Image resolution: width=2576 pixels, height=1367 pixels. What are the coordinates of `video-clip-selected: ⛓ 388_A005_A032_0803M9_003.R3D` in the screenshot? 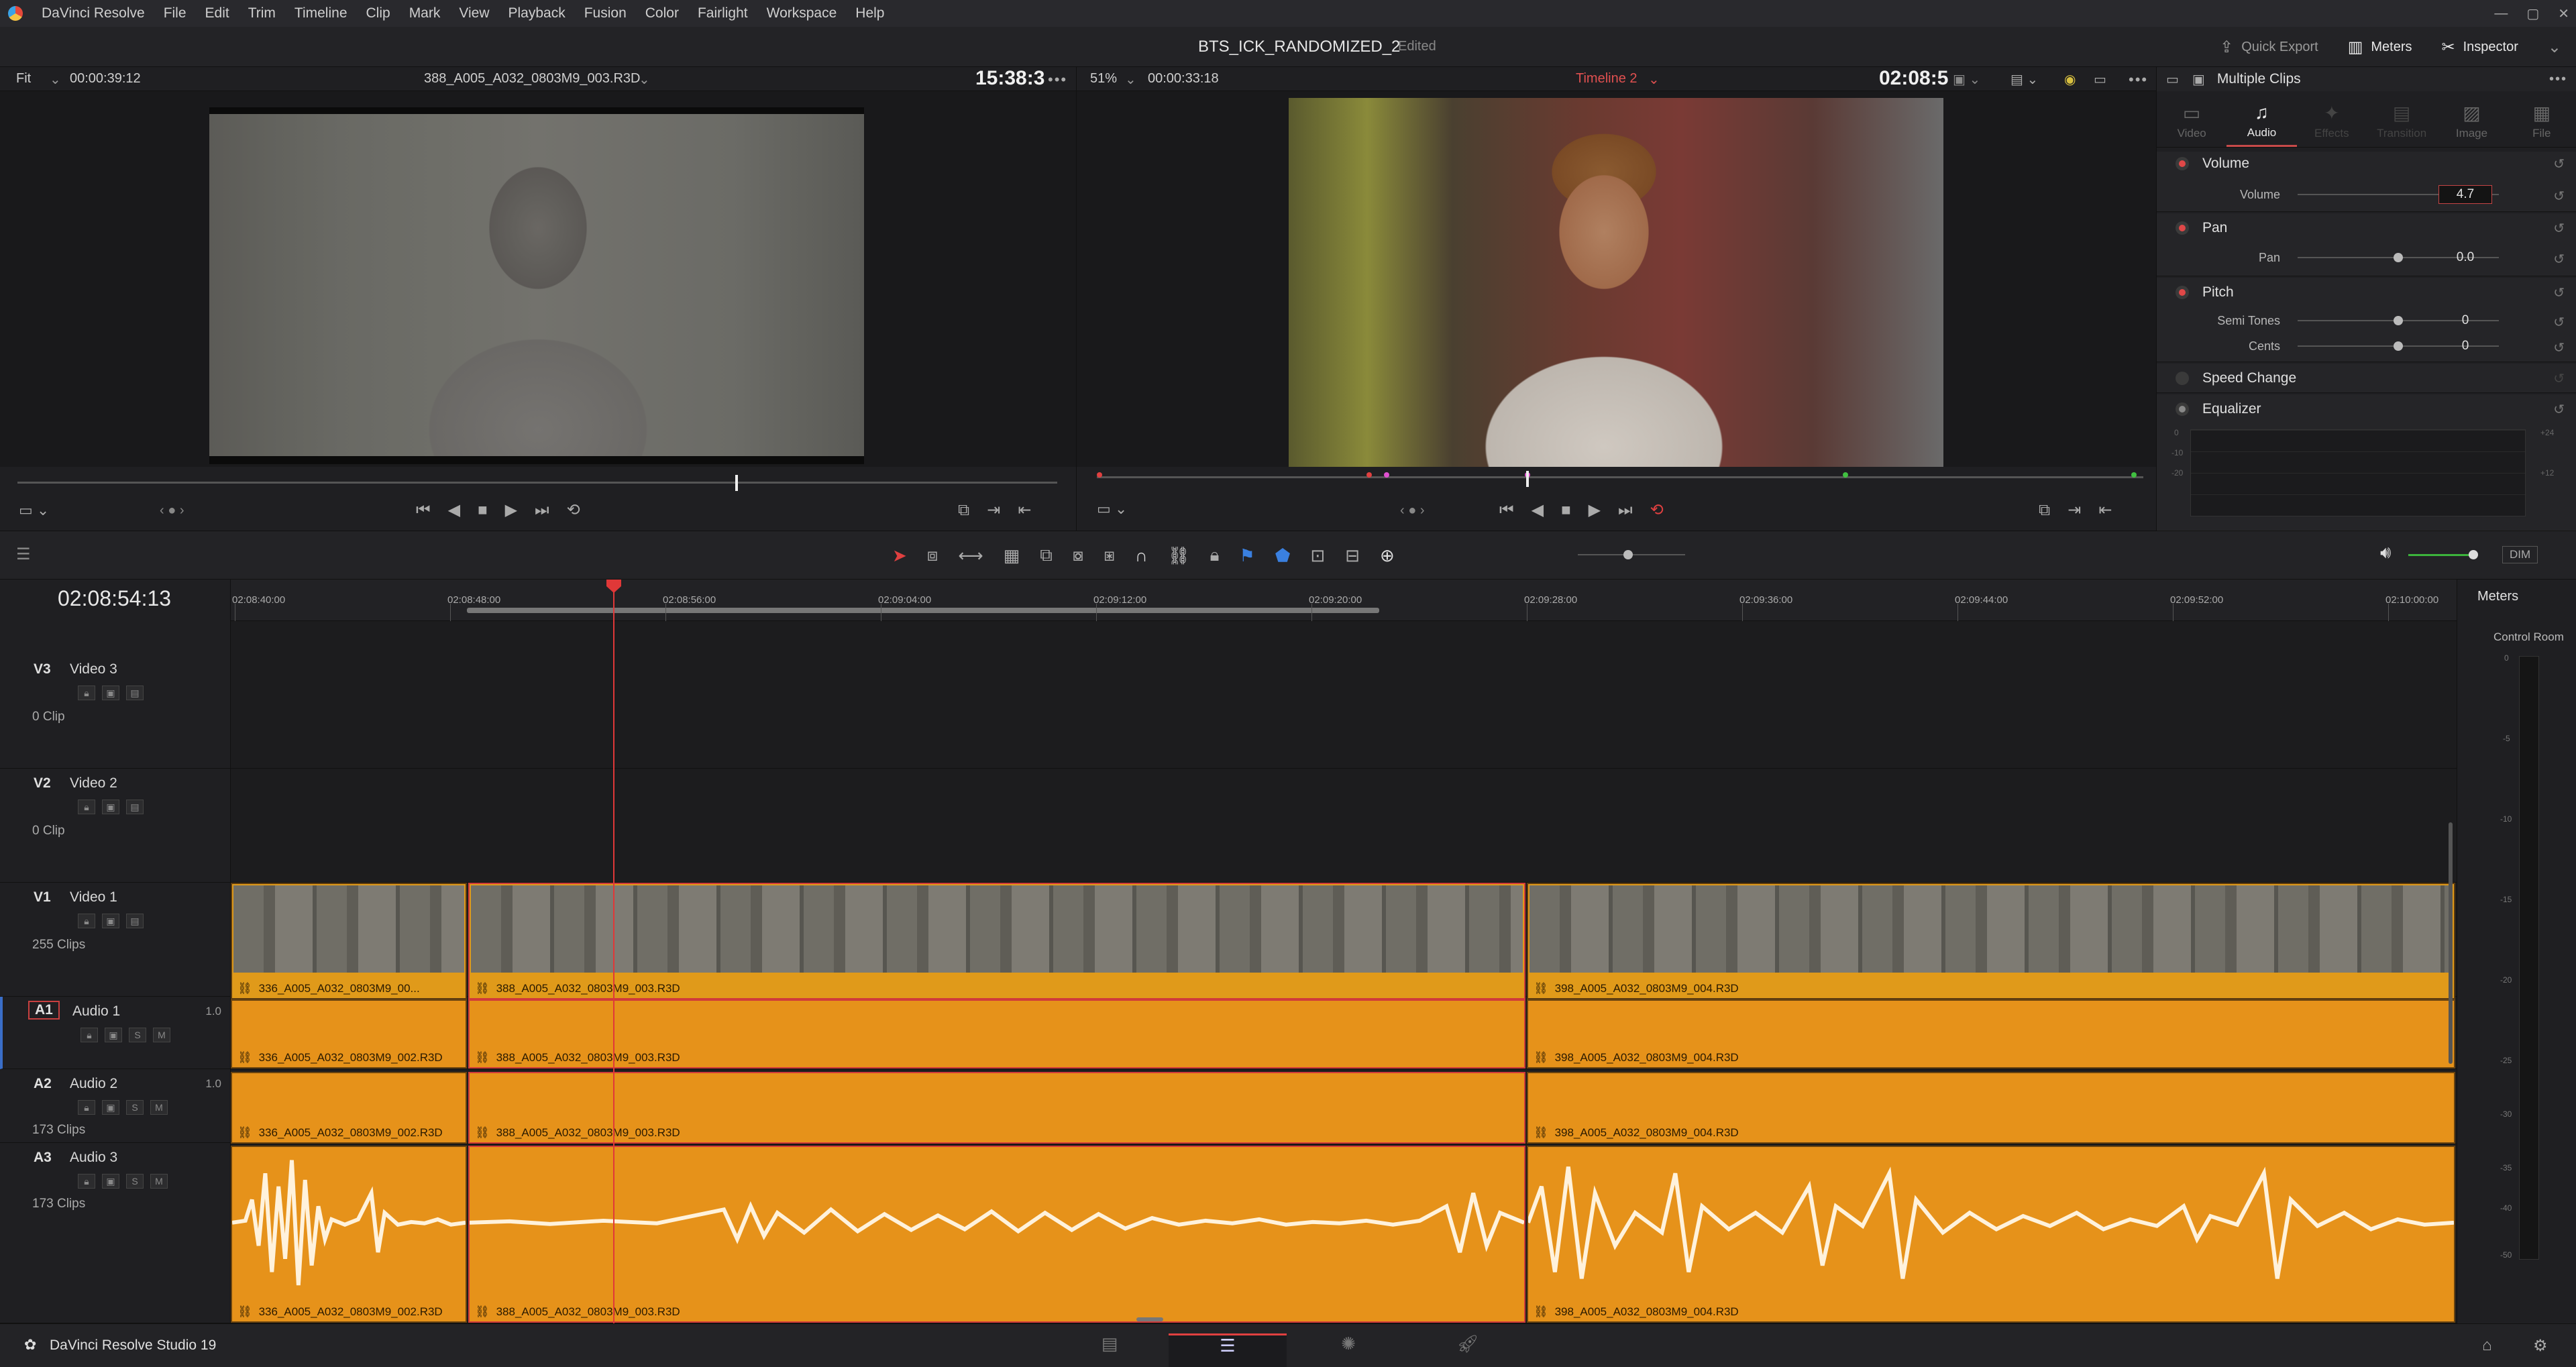 It's located at (996, 941).